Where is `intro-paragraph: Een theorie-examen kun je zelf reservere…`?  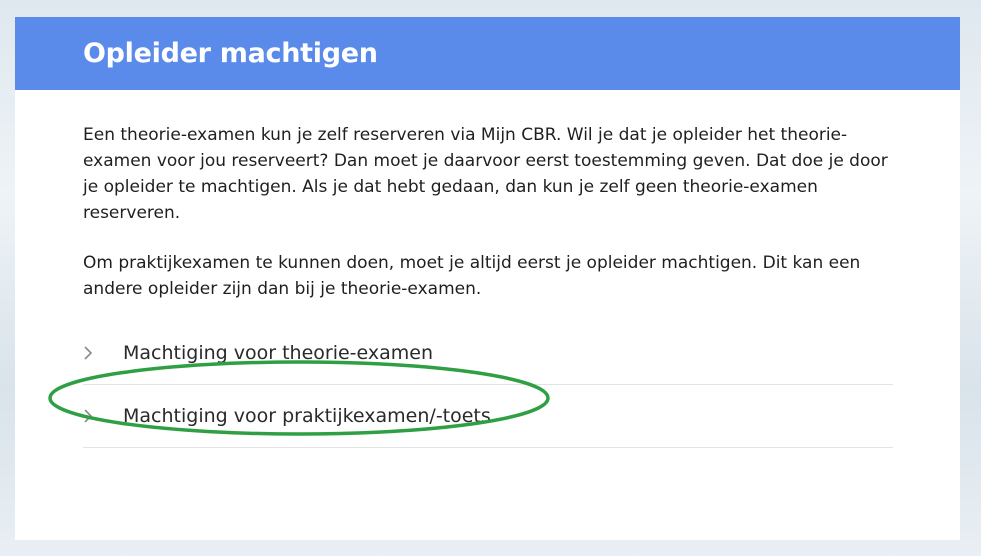
intro-paragraph: Een theorie-examen kun je zelf reservere… is located at coordinates (485, 174).